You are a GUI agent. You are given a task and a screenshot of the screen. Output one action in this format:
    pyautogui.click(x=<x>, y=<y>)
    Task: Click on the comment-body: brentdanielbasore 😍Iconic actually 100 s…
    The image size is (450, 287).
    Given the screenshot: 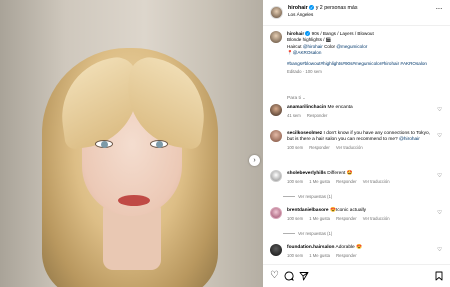 What is the action you would take?
    pyautogui.click(x=362, y=215)
    